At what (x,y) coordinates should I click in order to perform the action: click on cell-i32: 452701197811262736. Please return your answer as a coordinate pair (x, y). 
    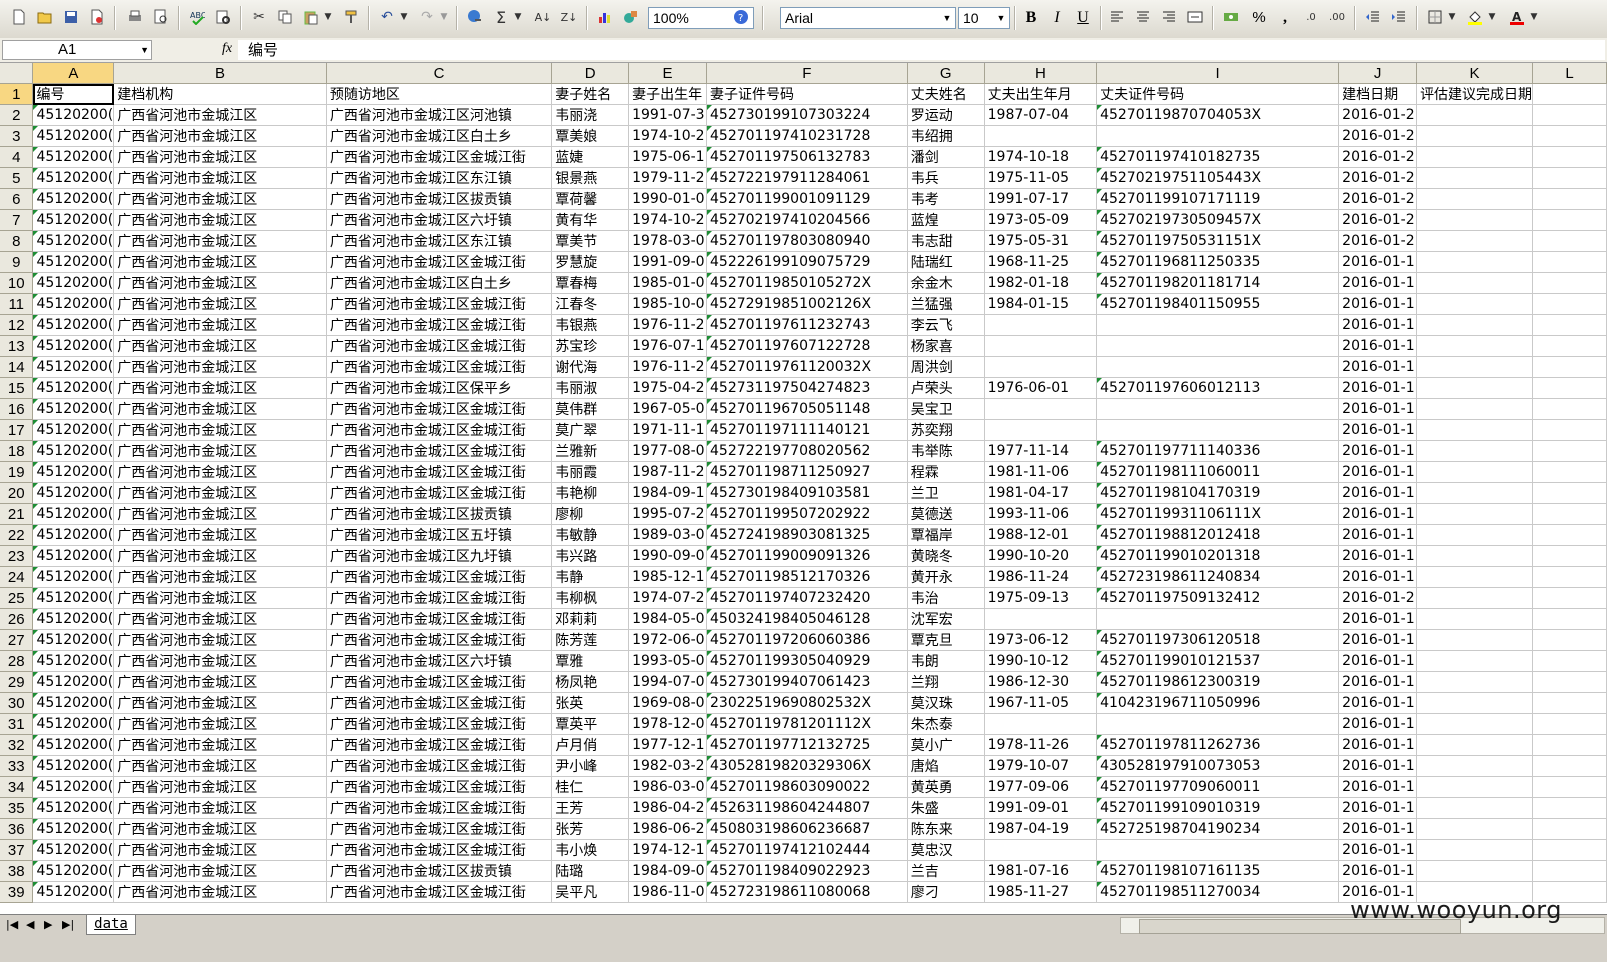
    Looking at the image, I should click on (1218, 745).